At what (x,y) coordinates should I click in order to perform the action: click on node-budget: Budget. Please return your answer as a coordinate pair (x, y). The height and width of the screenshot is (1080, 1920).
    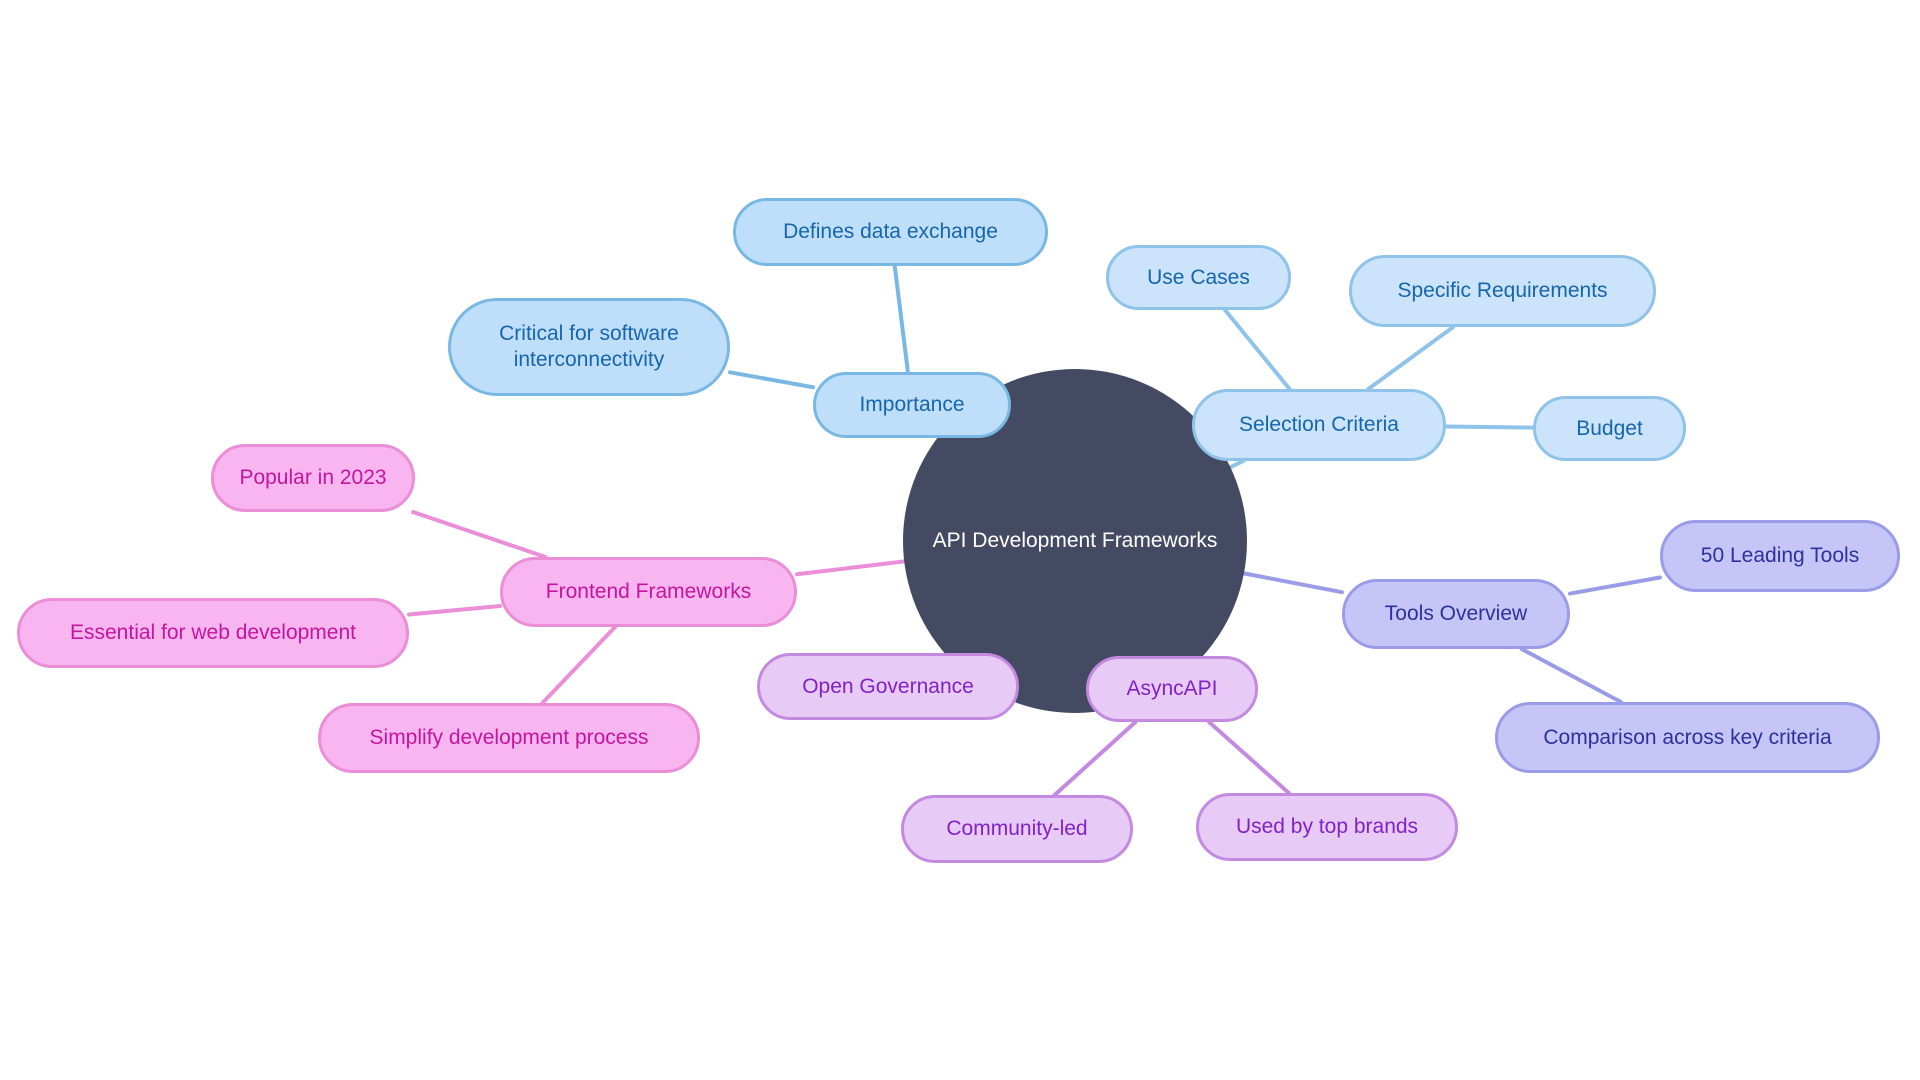
    Looking at the image, I should click on (1609, 428).